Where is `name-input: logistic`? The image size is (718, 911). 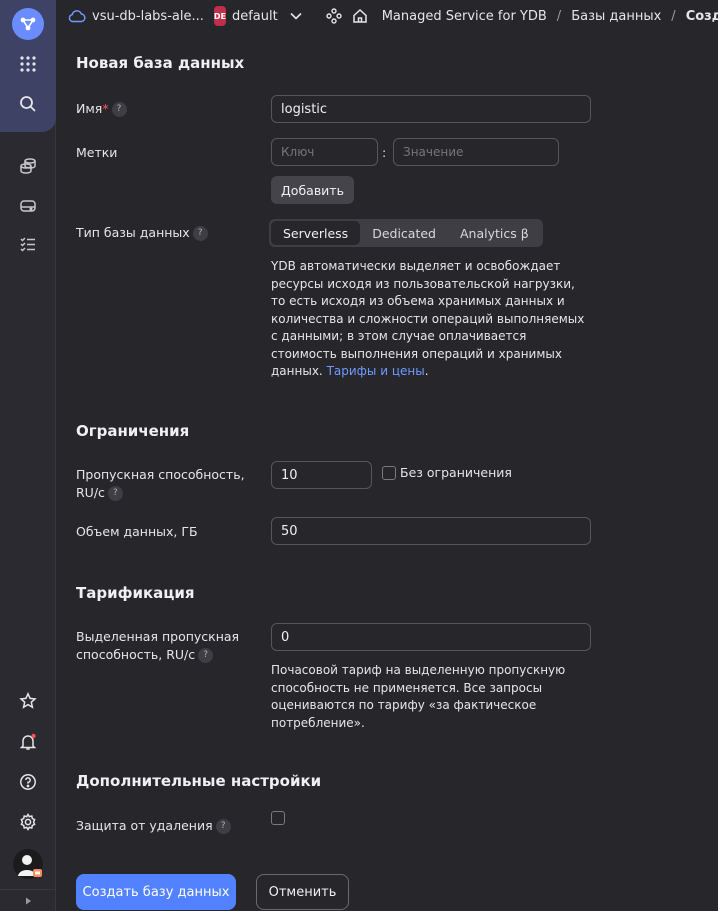
name-input: logistic is located at coordinates (431, 109).